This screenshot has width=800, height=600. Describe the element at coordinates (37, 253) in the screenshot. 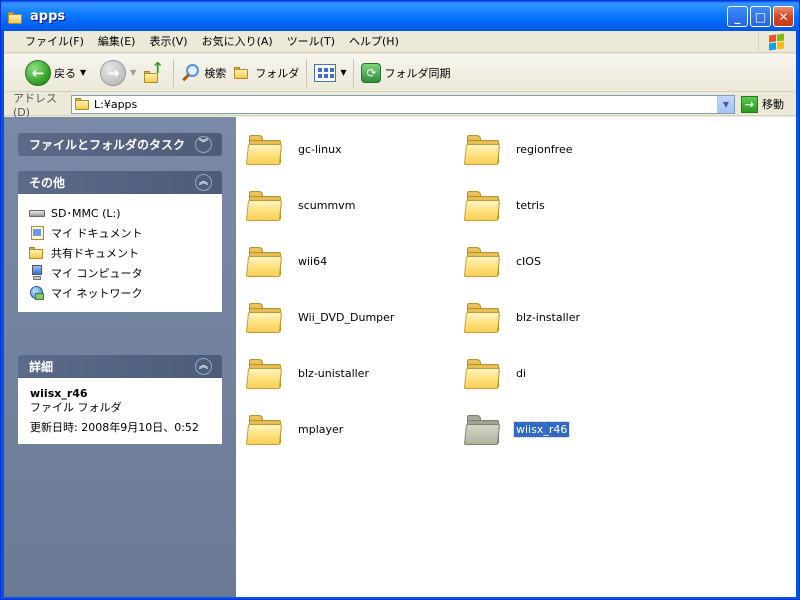

I see `shared-documents-icon` at that location.